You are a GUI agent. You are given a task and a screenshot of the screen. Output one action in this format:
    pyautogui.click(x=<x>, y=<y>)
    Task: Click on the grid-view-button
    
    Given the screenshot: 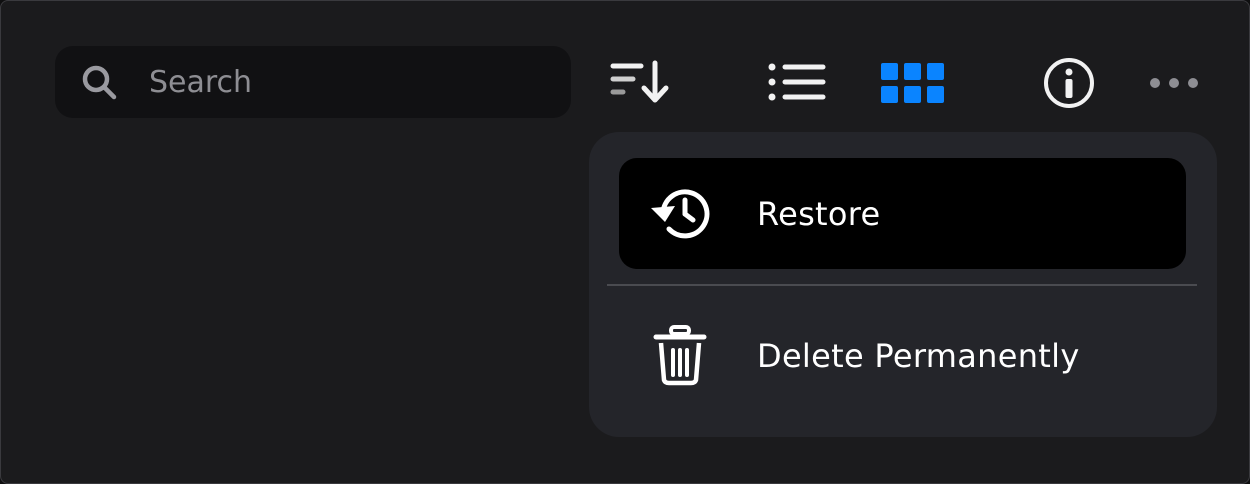 What is the action you would take?
    pyautogui.click(x=913, y=84)
    